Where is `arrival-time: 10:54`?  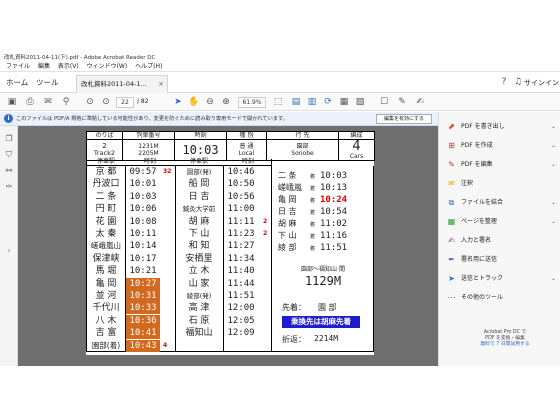
arrival-time: 10:54 is located at coordinates (334, 212).